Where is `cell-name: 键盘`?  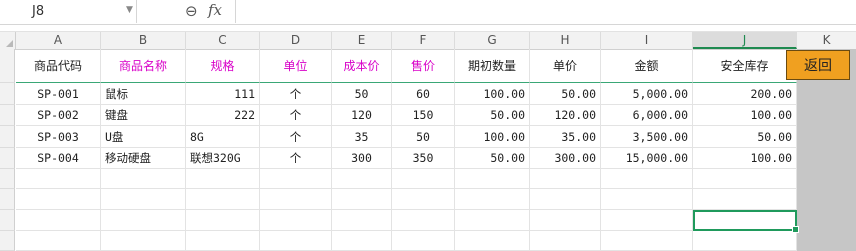 cell-name: 键盘 is located at coordinates (143, 115).